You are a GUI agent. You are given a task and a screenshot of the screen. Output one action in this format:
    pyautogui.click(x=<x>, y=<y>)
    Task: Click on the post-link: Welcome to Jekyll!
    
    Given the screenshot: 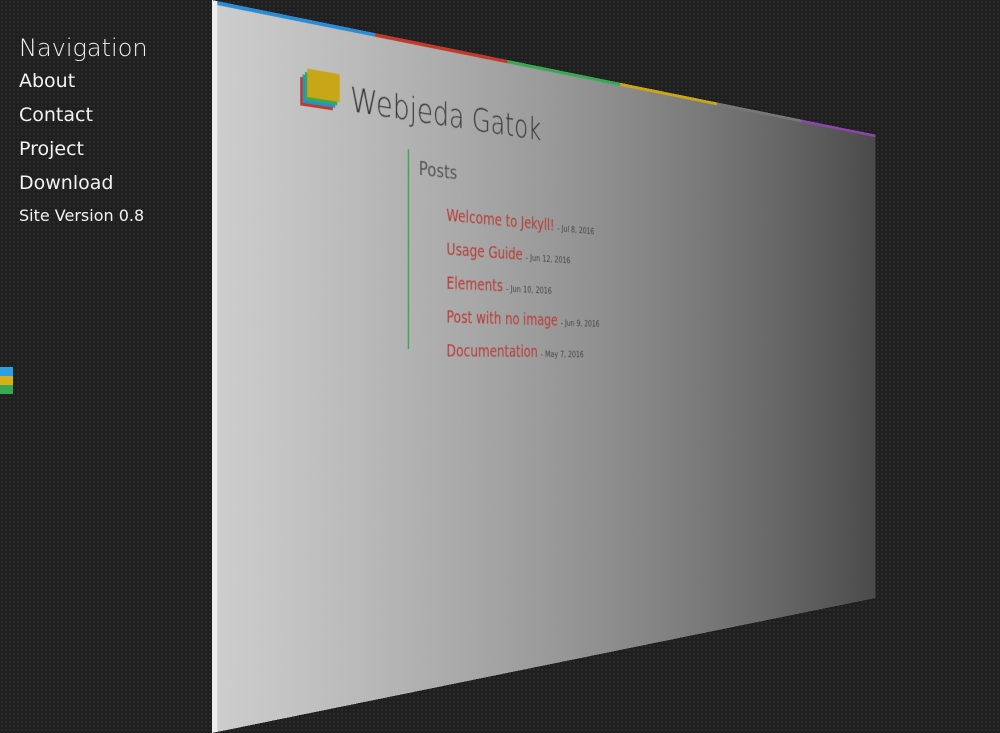 What is the action you would take?
    pyautogui.click(x=500, y=220)
    